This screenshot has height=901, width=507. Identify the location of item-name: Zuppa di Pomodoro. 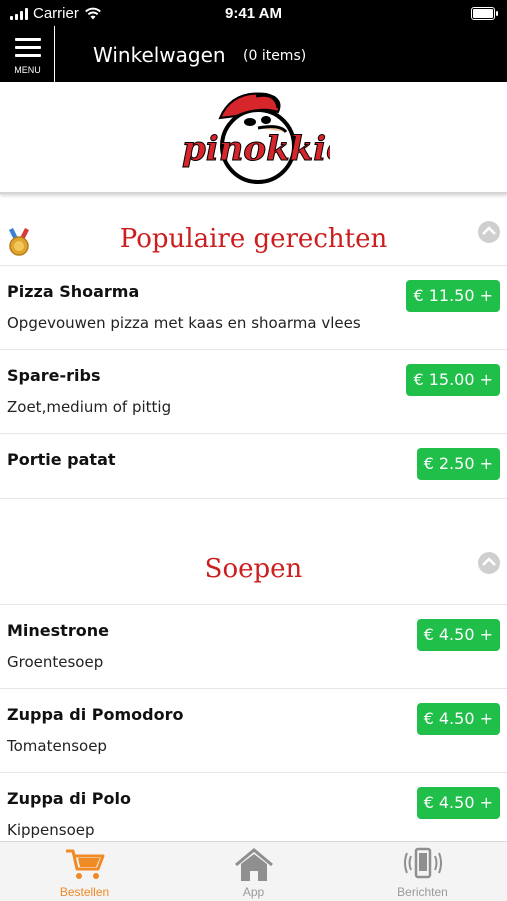
(95, 714).